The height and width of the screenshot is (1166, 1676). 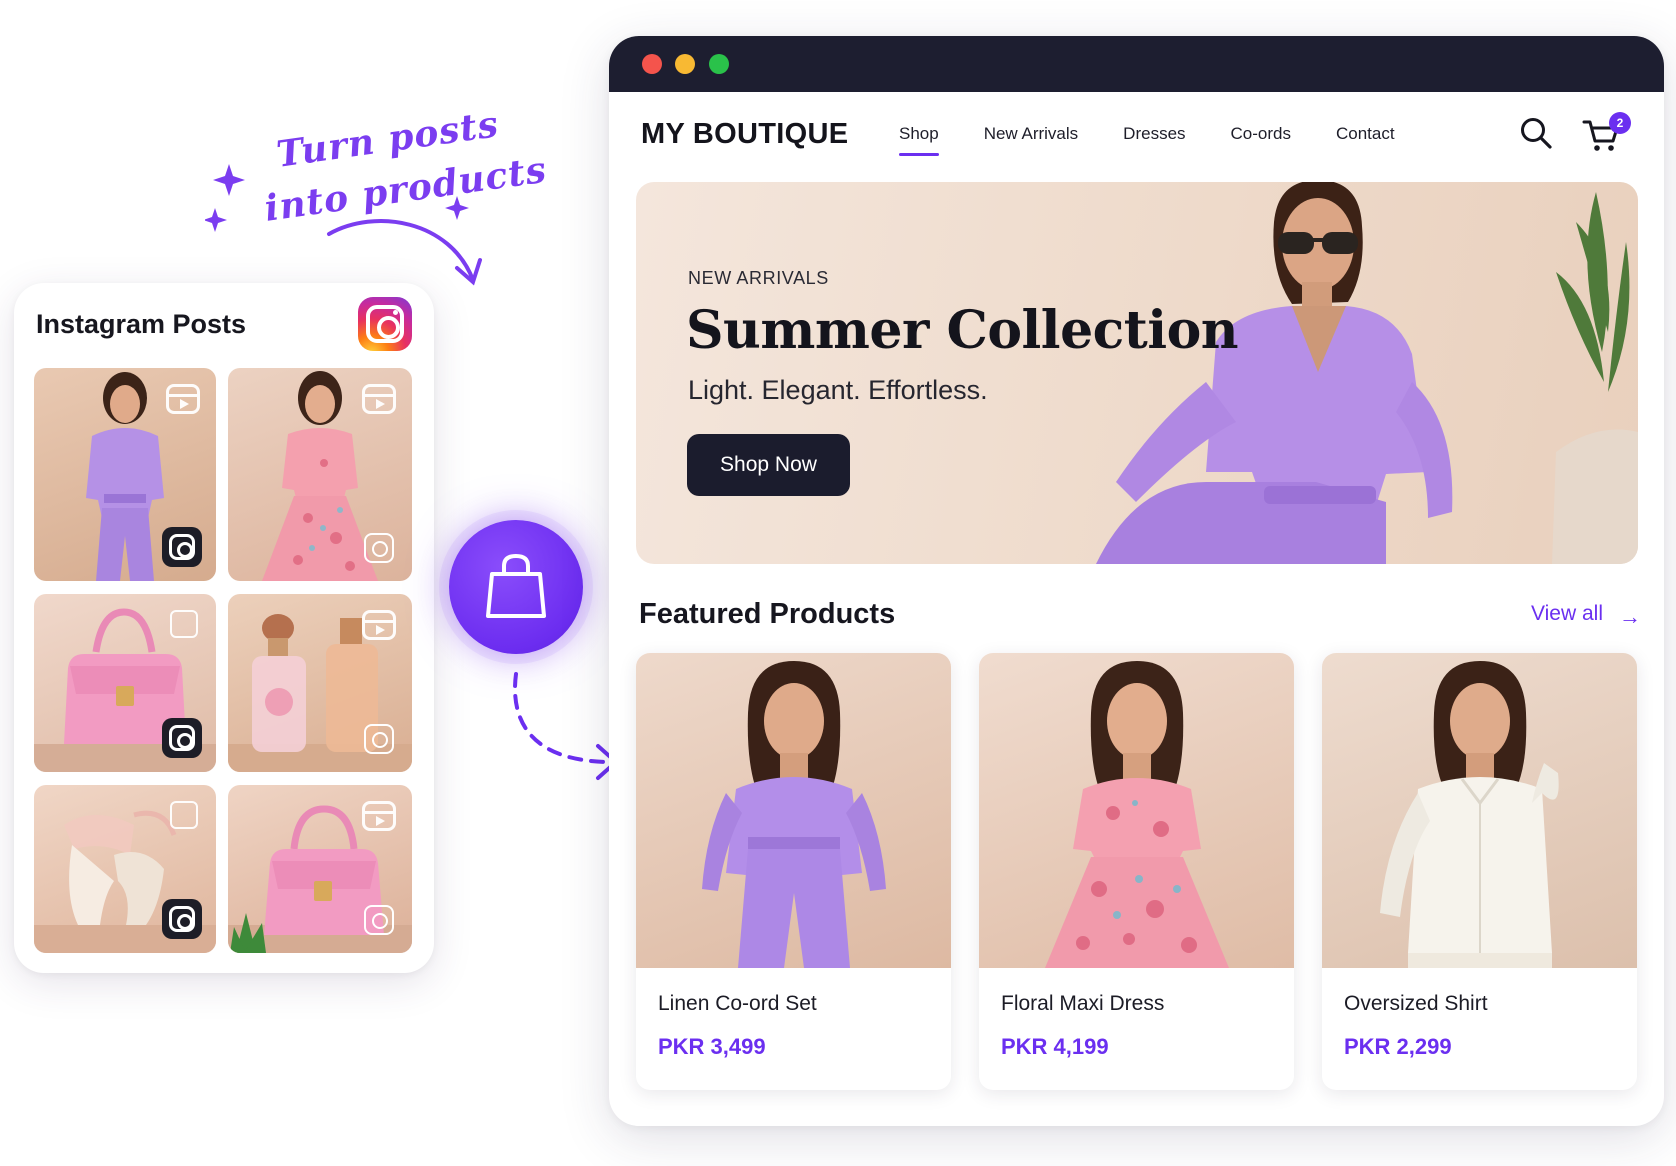 What do you see at coordinates (1365, 134) in the screenshot?
I see `nav-item-contact: Contact` at bounding box center [1365, 134].